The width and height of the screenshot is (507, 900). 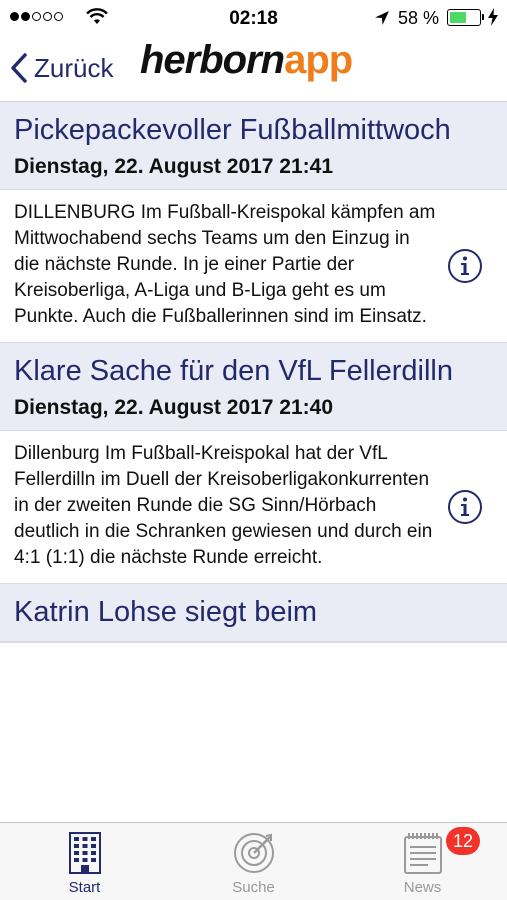 I want to click on tab-bar: Start Suche 12 News, so click(x=253, y=861).